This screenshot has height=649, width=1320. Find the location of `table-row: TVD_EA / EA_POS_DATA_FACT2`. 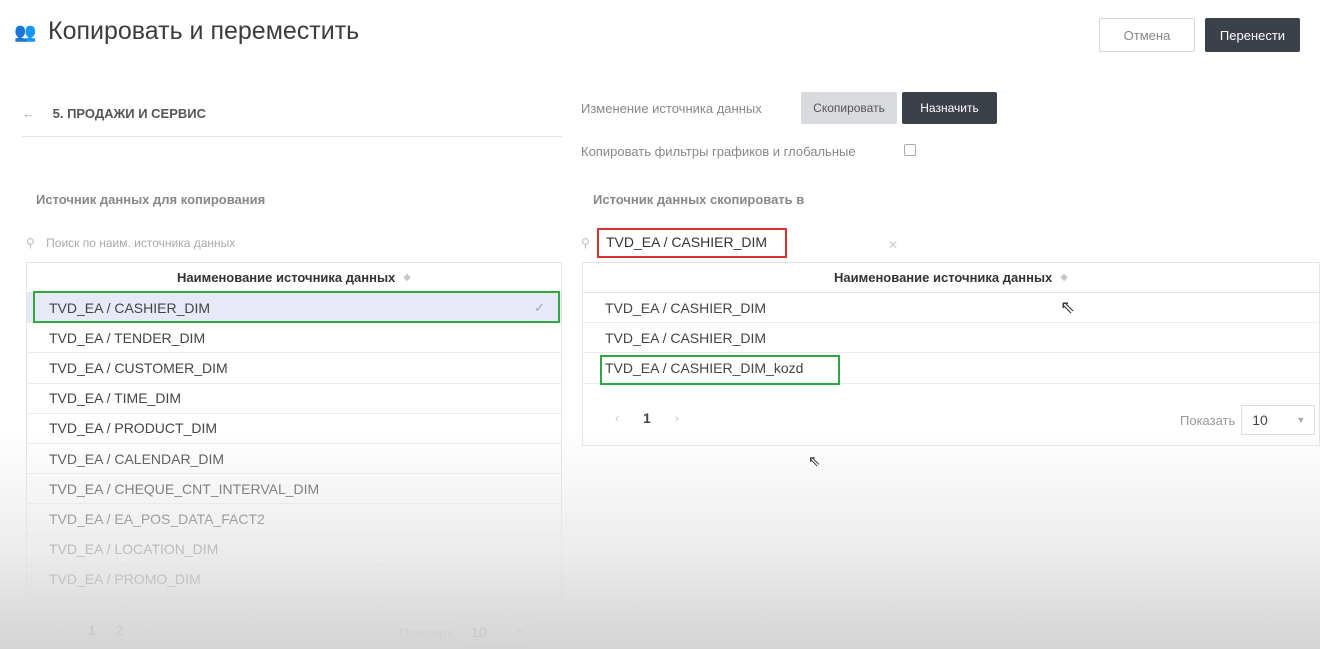

table-row: TVD_EA / EA_POS_DATA_FACT2 is located at coordinates (294, 519).